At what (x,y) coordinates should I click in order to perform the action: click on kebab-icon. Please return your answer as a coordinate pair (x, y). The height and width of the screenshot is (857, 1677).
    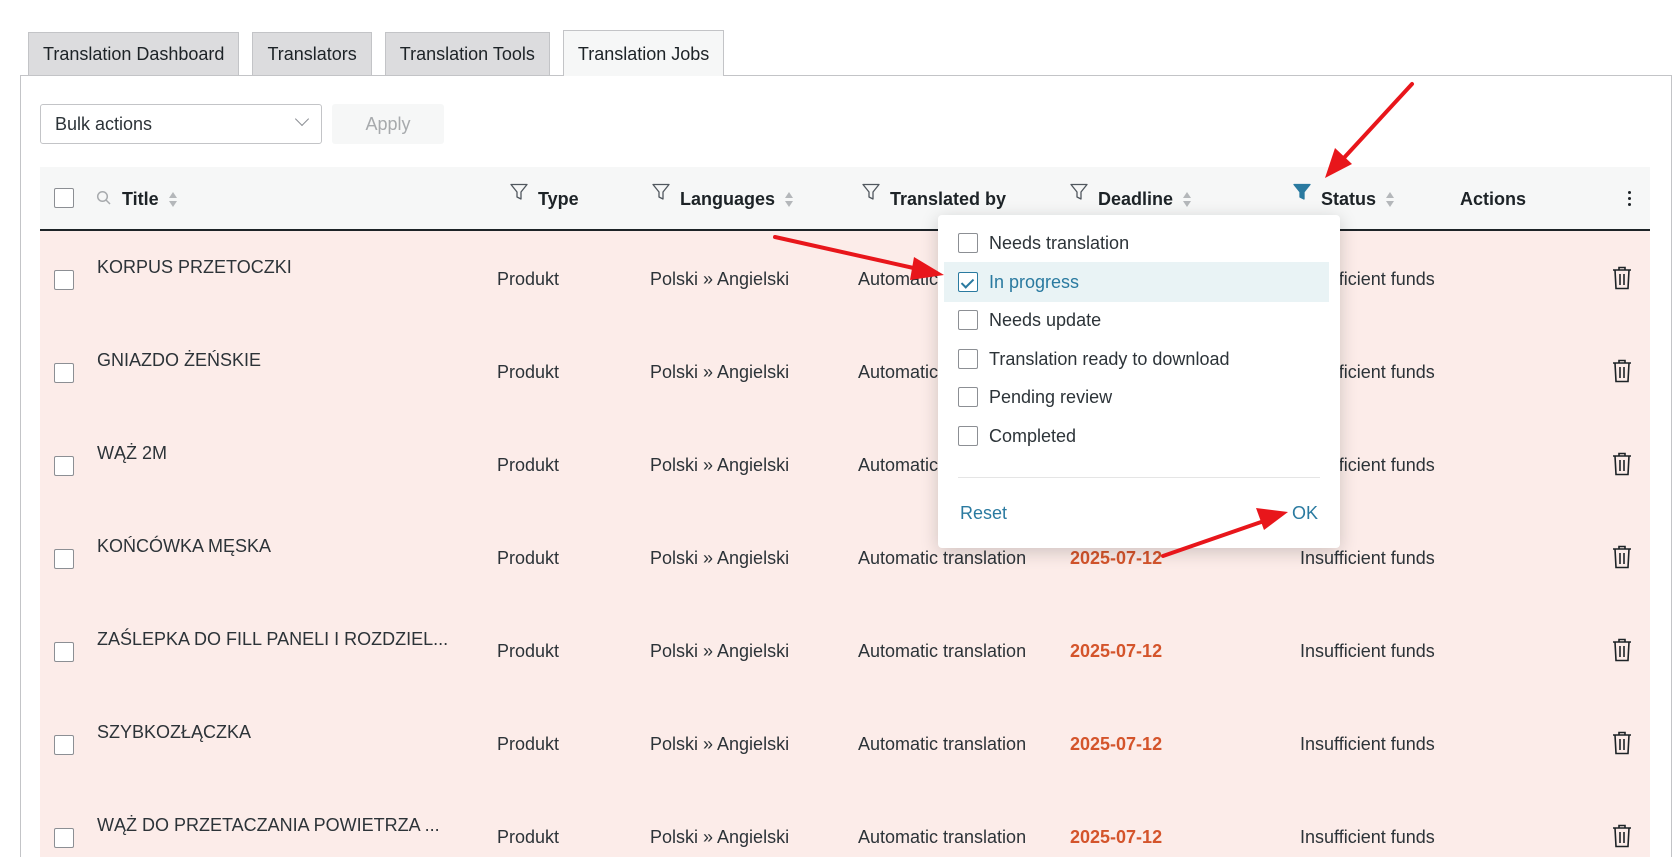
    Looking at the image, I should click on (1630, 199).